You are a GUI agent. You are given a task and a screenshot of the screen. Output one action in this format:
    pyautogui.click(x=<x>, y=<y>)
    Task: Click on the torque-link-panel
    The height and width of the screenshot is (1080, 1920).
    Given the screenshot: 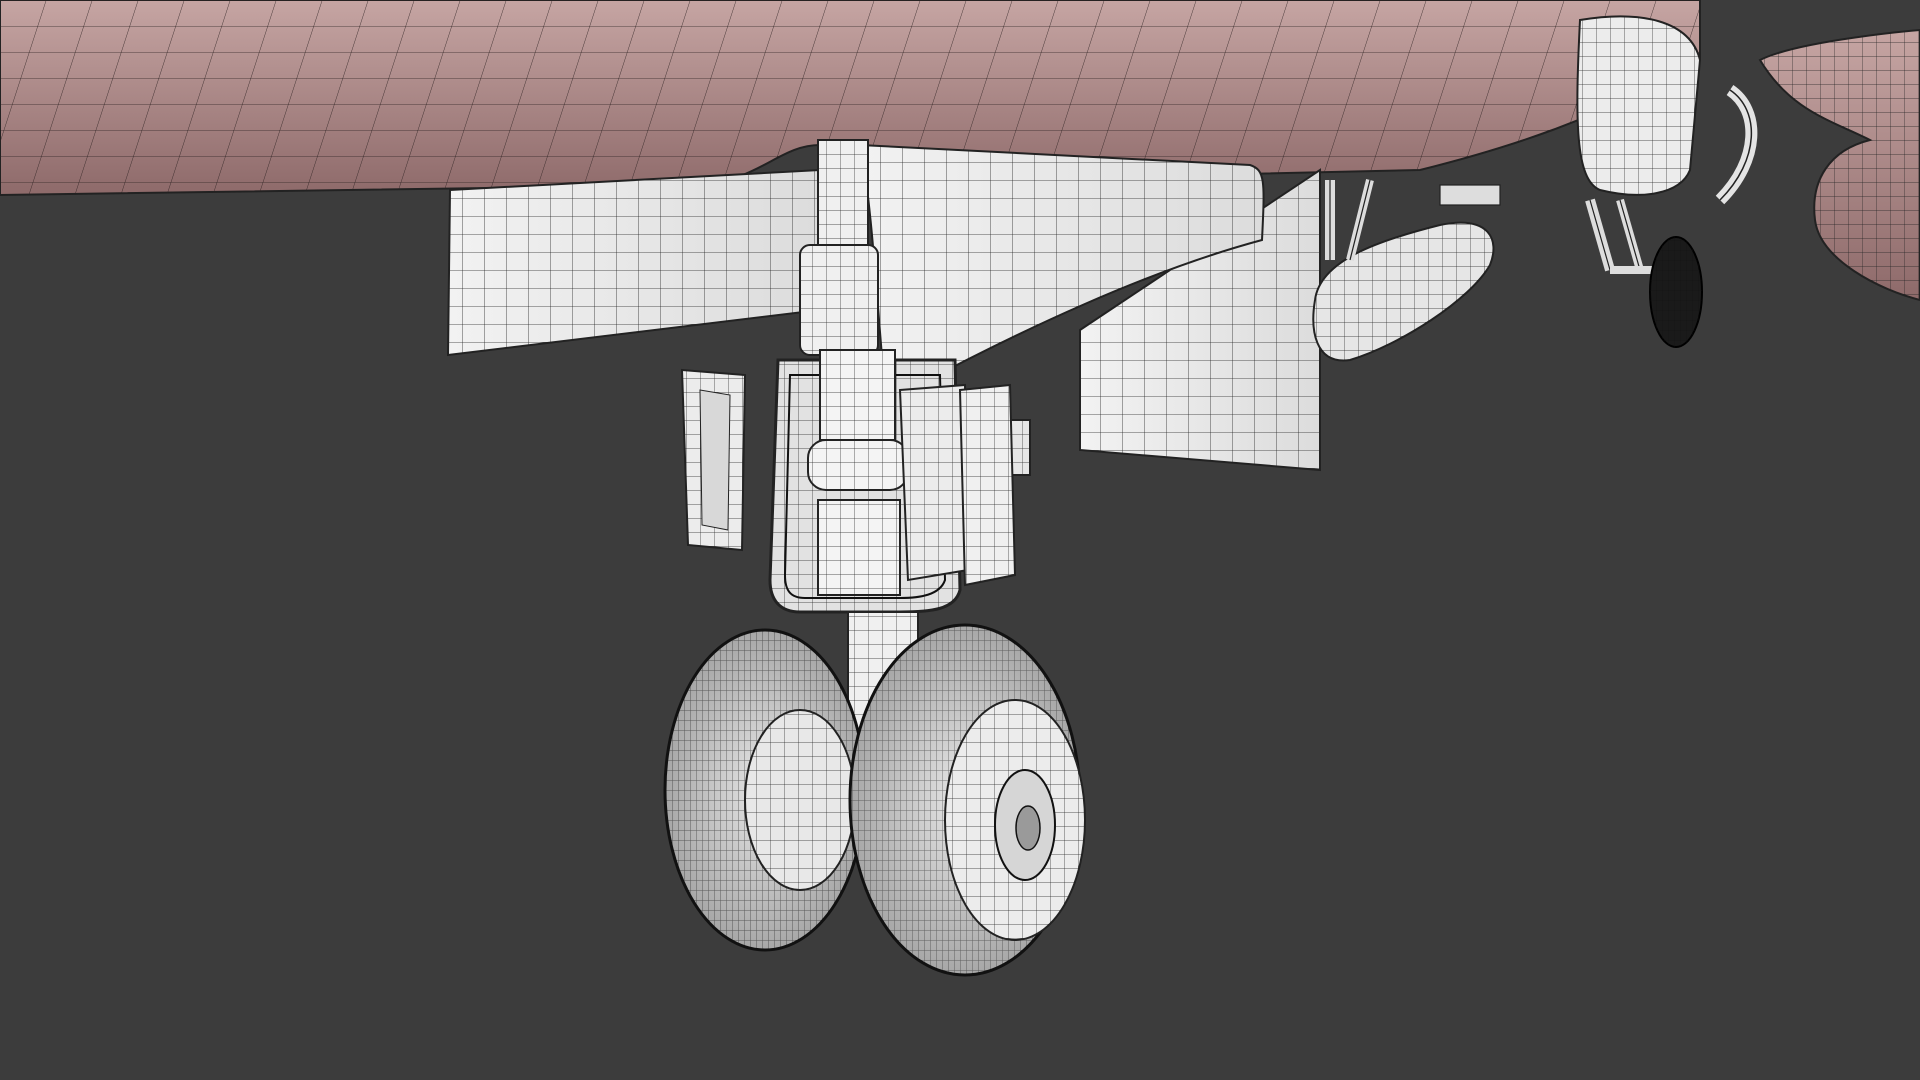 What is the action you would take?
    pyautogui.click(x=964, y=485)
    